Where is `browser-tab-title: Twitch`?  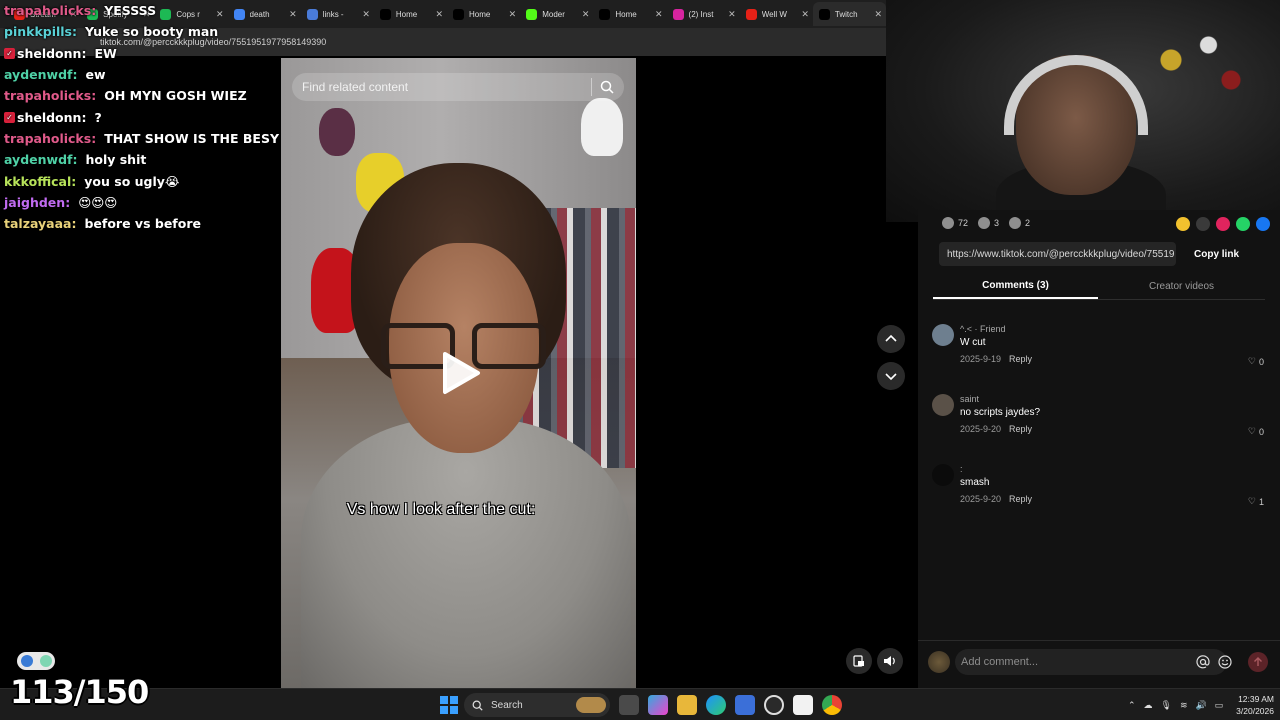 browser-tab-title: Twitch is located at coordinates (846, 14).